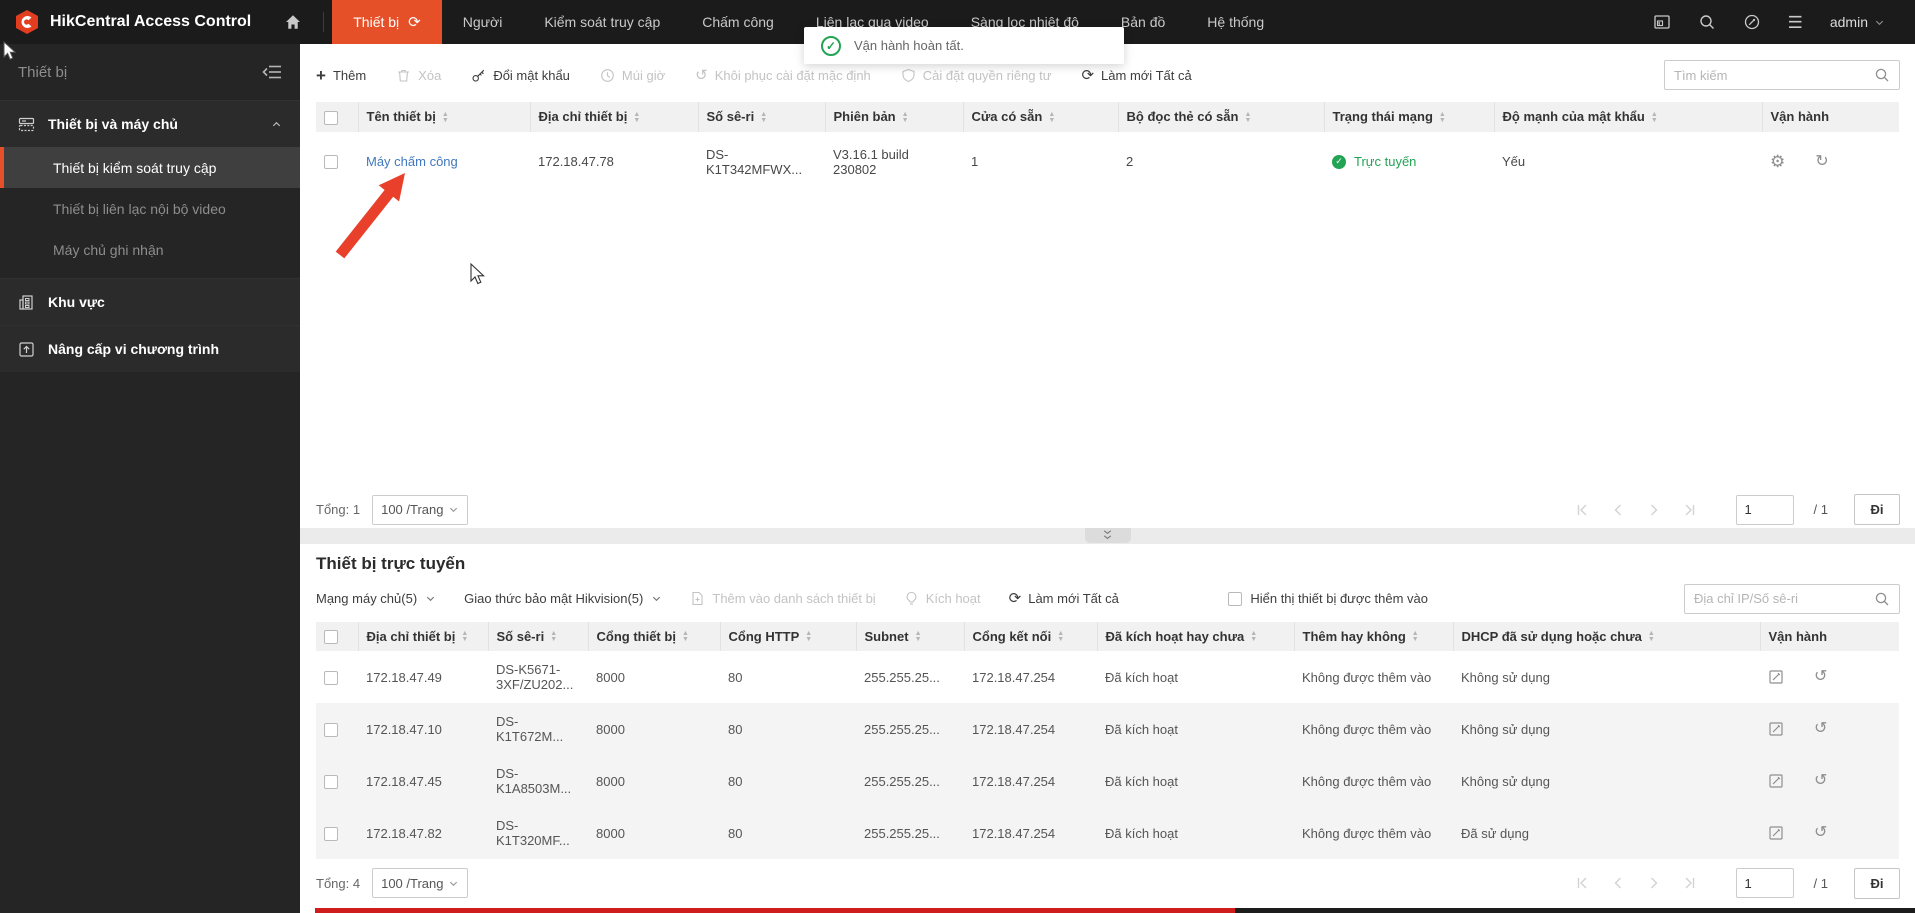 Image resolution: width=1915 pixels, height=913 pixels. I want to click on menu-icon: ☰, so click(1795, 22).